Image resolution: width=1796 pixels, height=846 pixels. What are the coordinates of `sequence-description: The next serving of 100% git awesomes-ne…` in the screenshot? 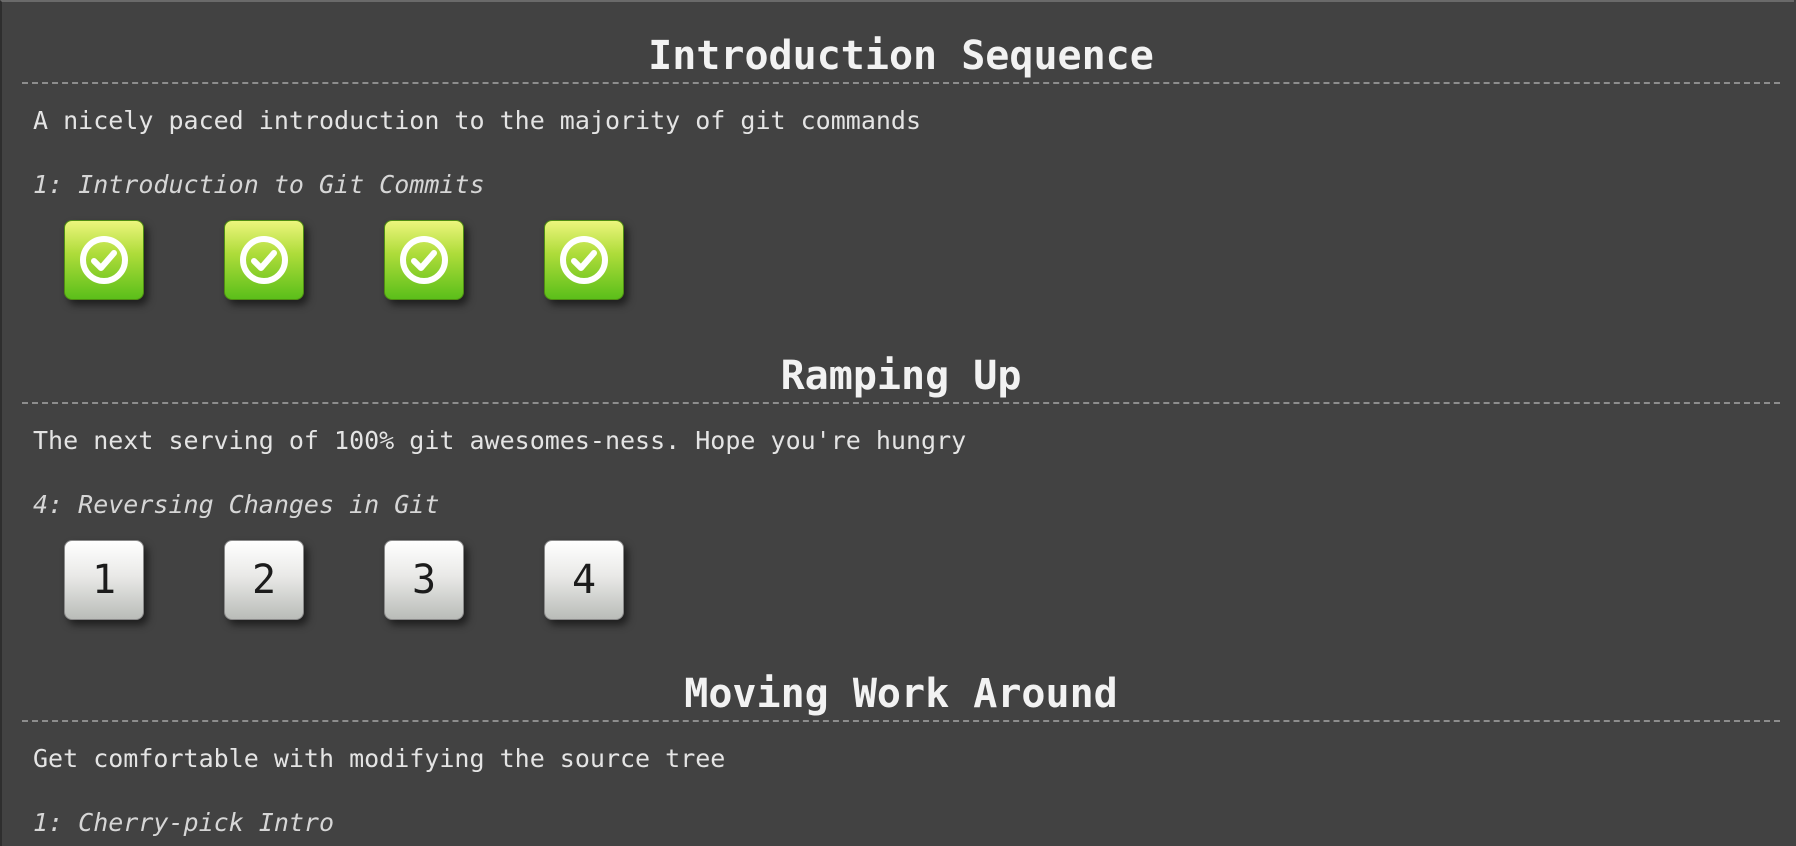 It's located at (500, 440).